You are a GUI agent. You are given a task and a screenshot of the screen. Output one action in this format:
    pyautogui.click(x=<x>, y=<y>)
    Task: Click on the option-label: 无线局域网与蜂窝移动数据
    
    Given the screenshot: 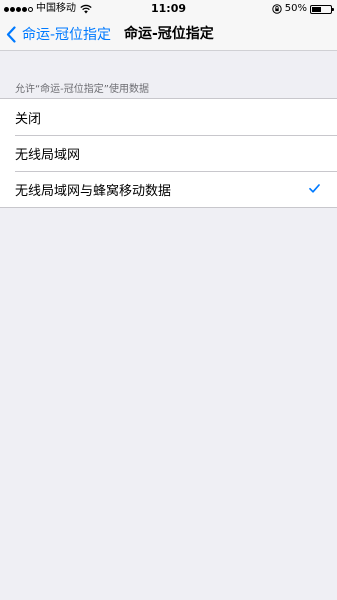 What is the action you would take?
    pyautogui.click(x=93, y=191)
    